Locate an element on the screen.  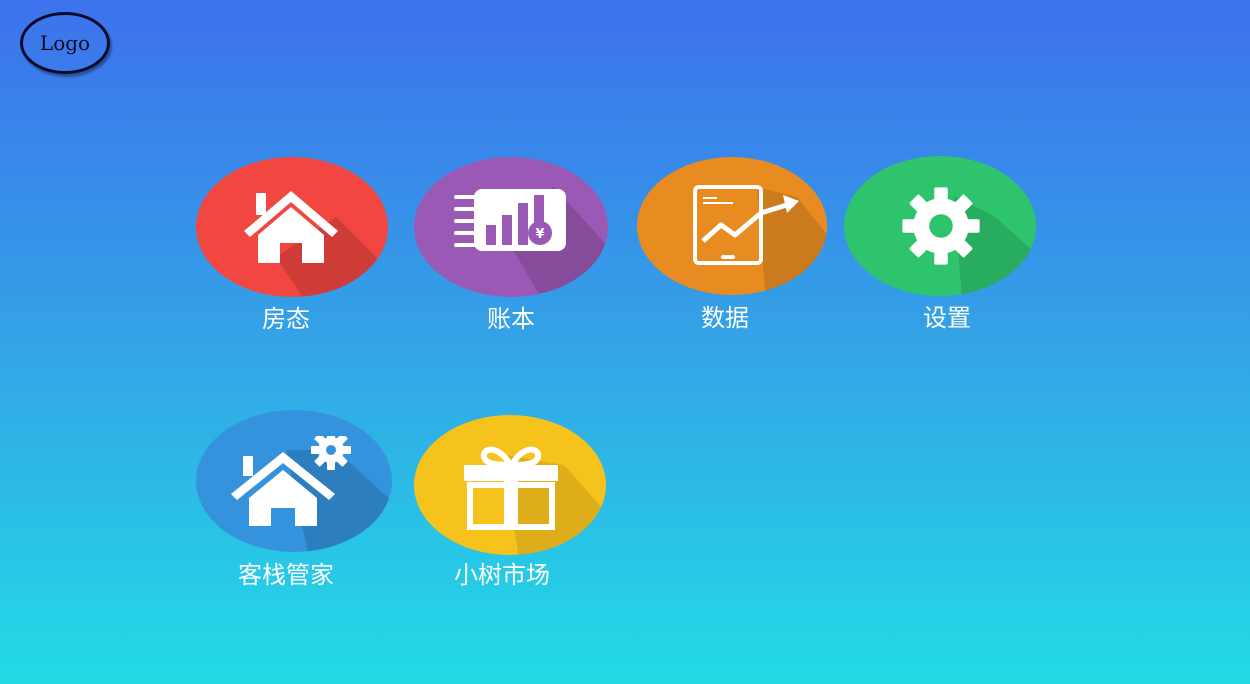
ledger-circle: ¥ is located at coordinates (511, 227).